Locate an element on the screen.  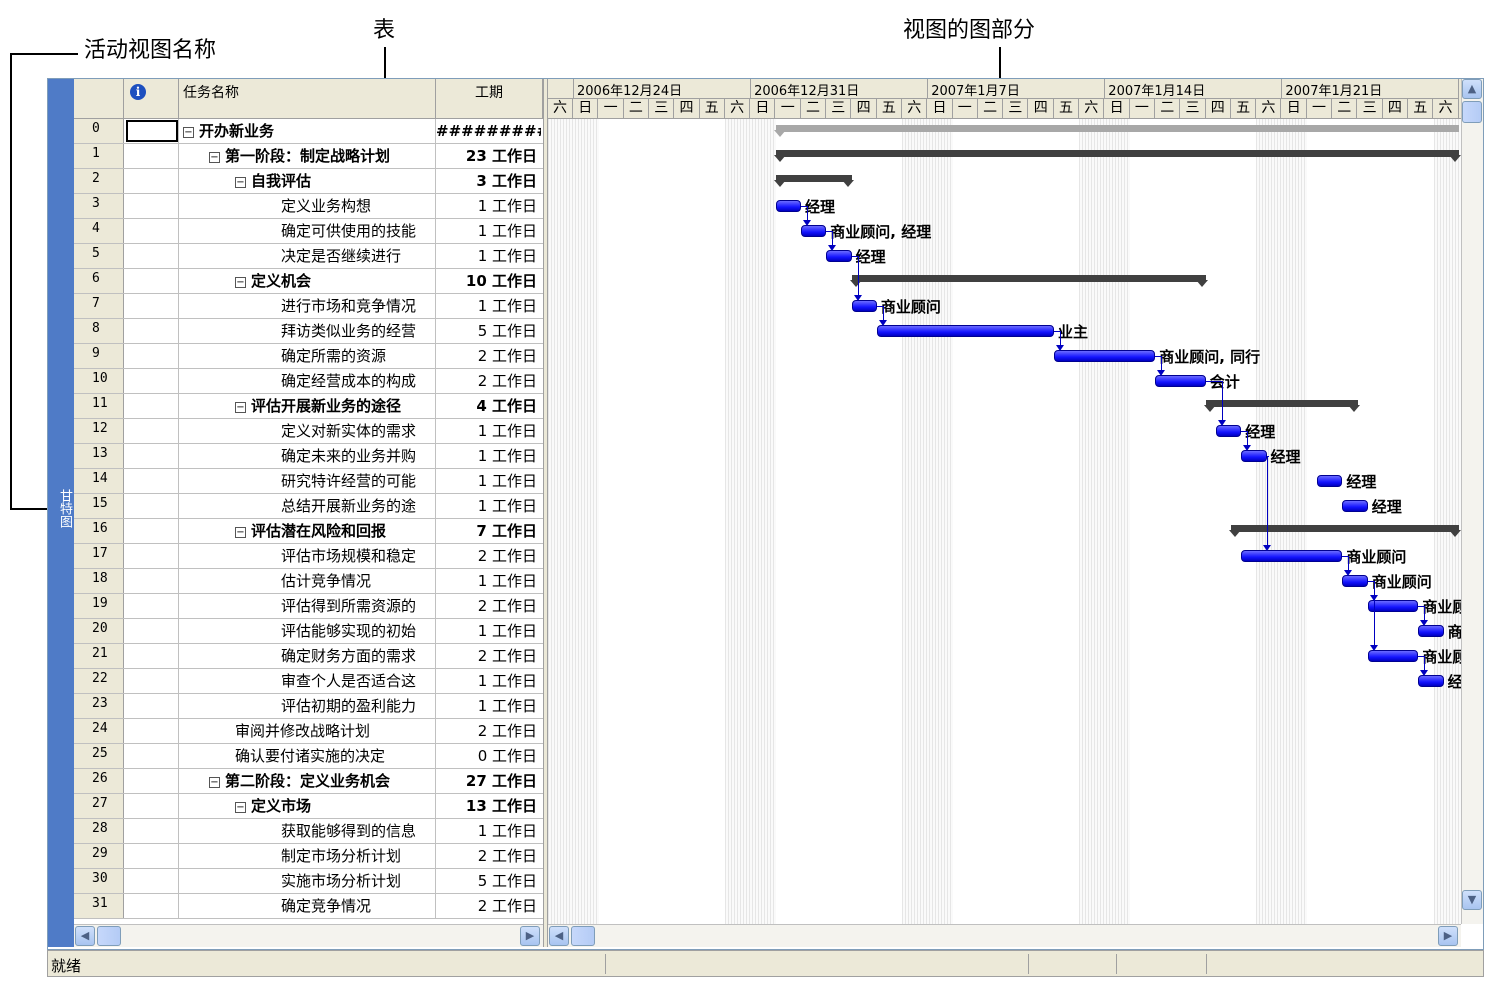
table-row: 1 − 第一阶段：制定战略计划 23 工作日 is located at coordinates (308, 156).